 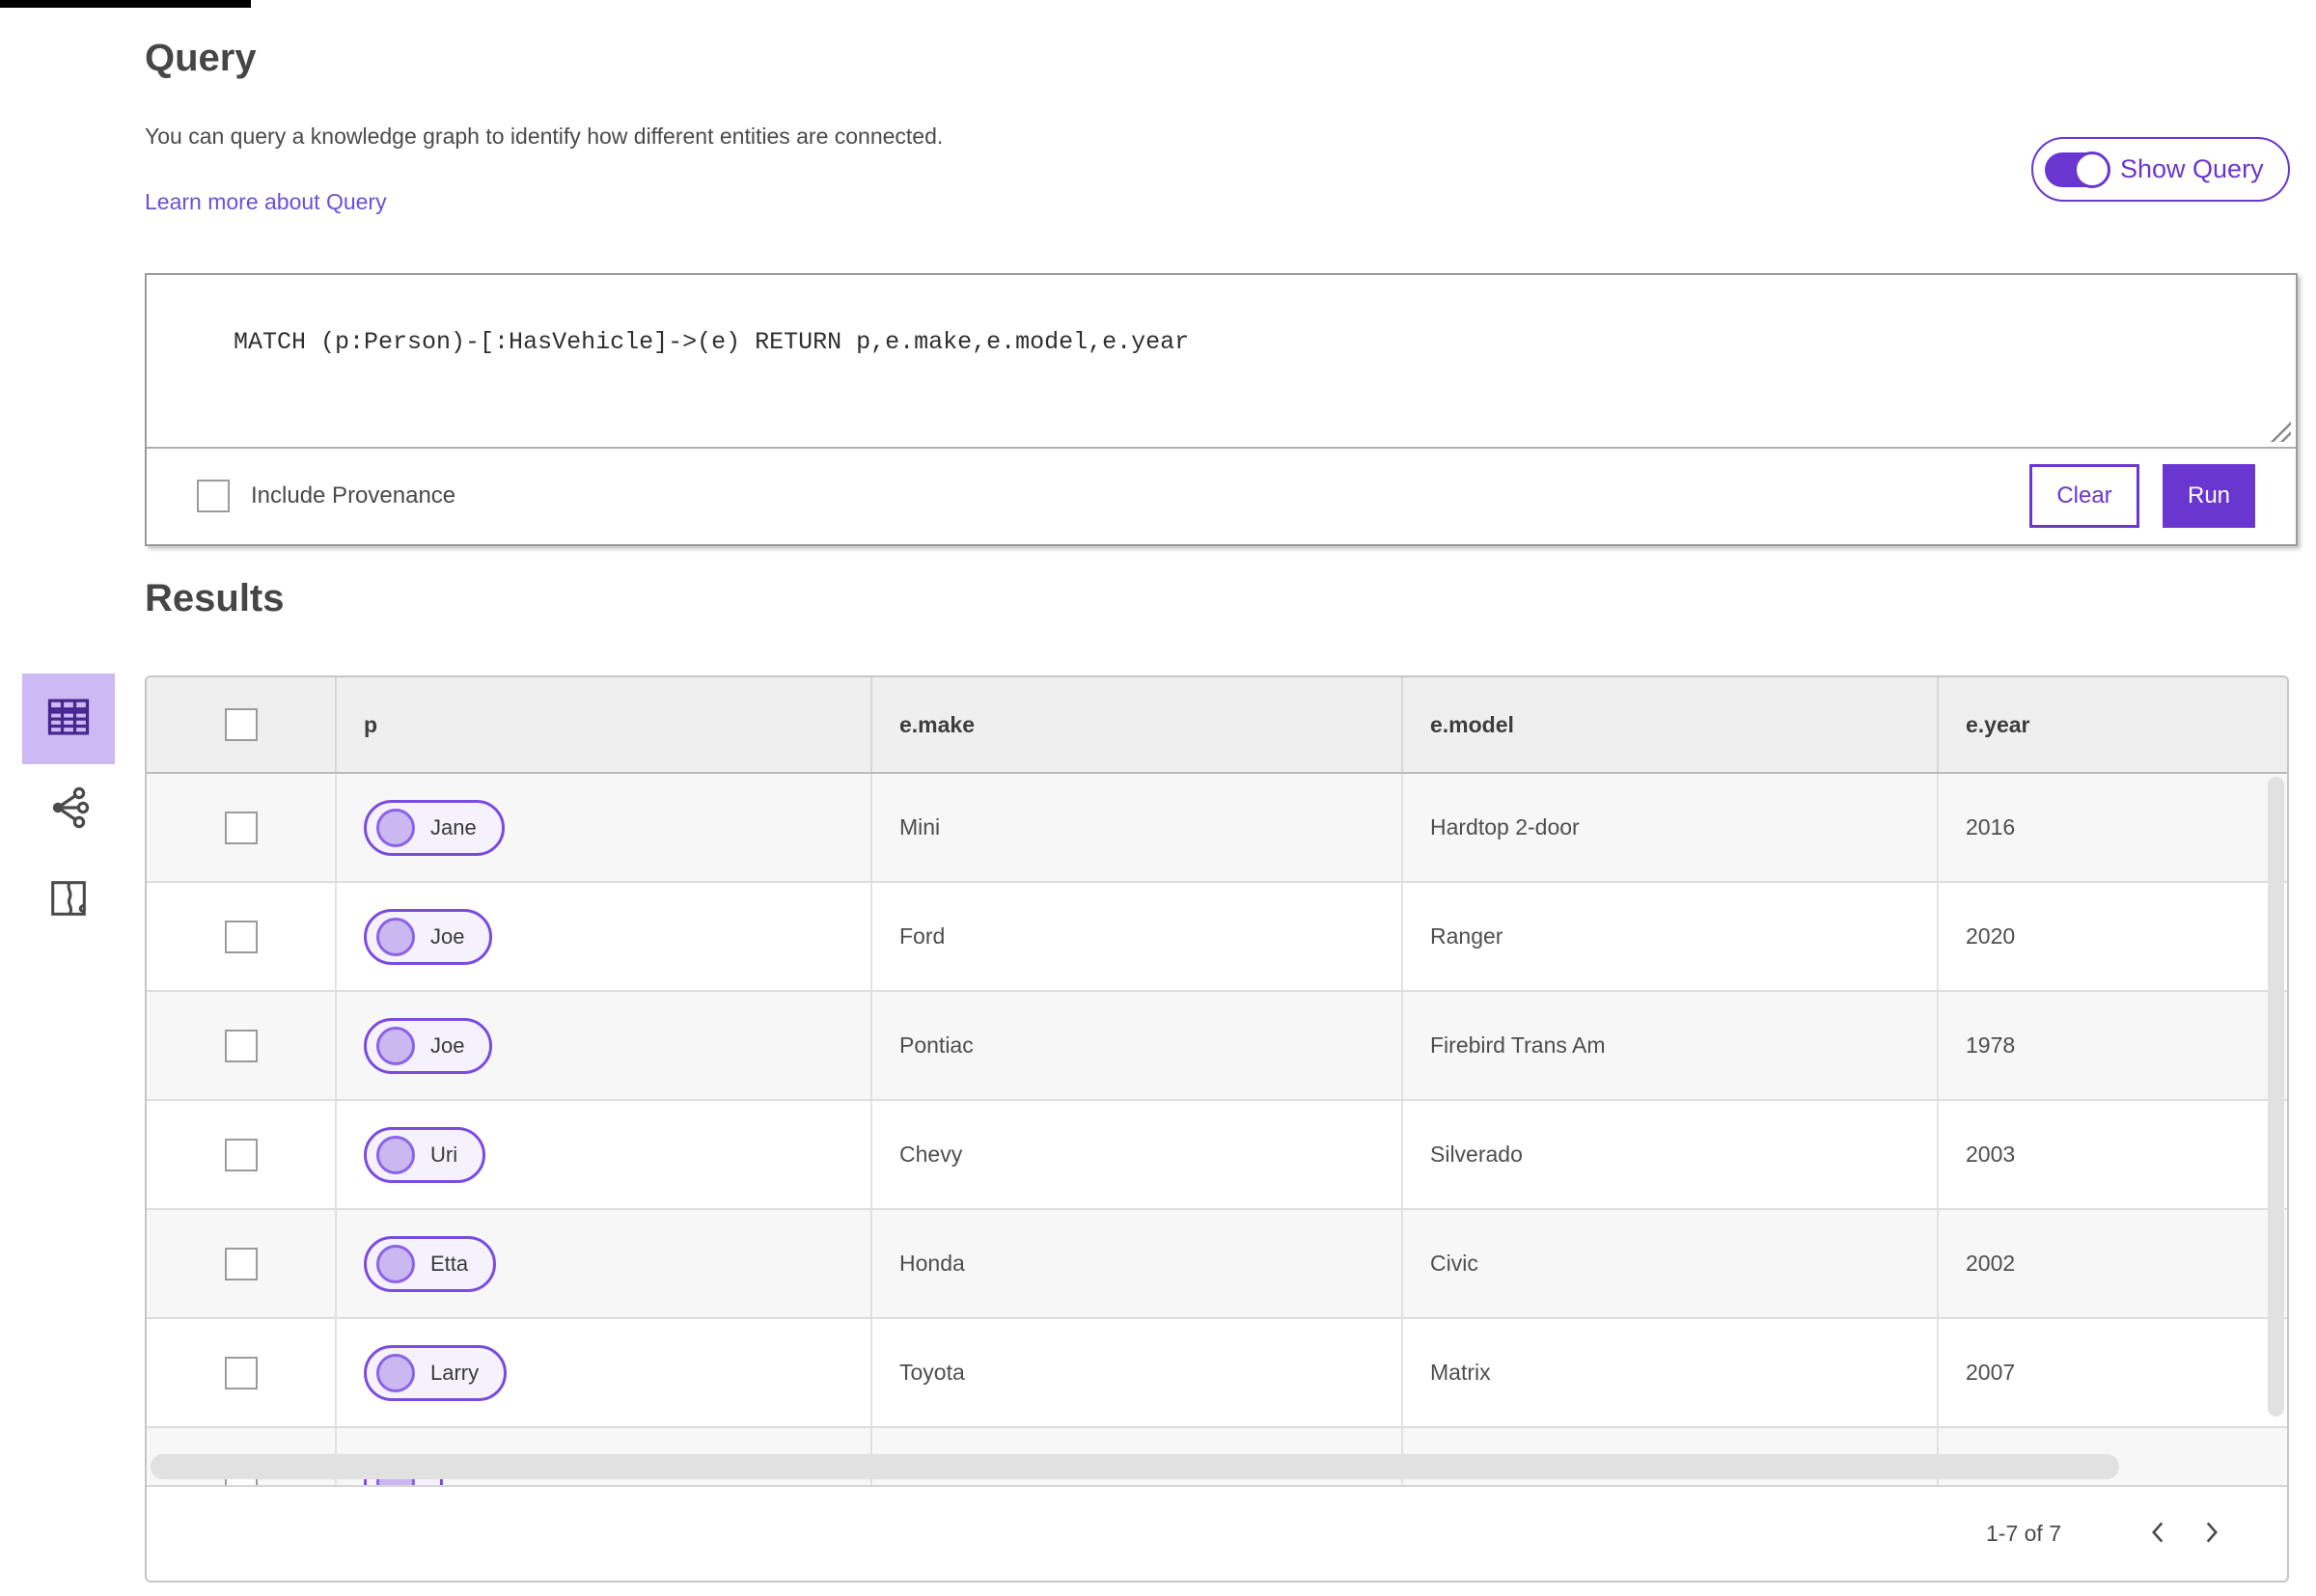 I want to click on select-all-checkbox, so click(x=241, y=725).